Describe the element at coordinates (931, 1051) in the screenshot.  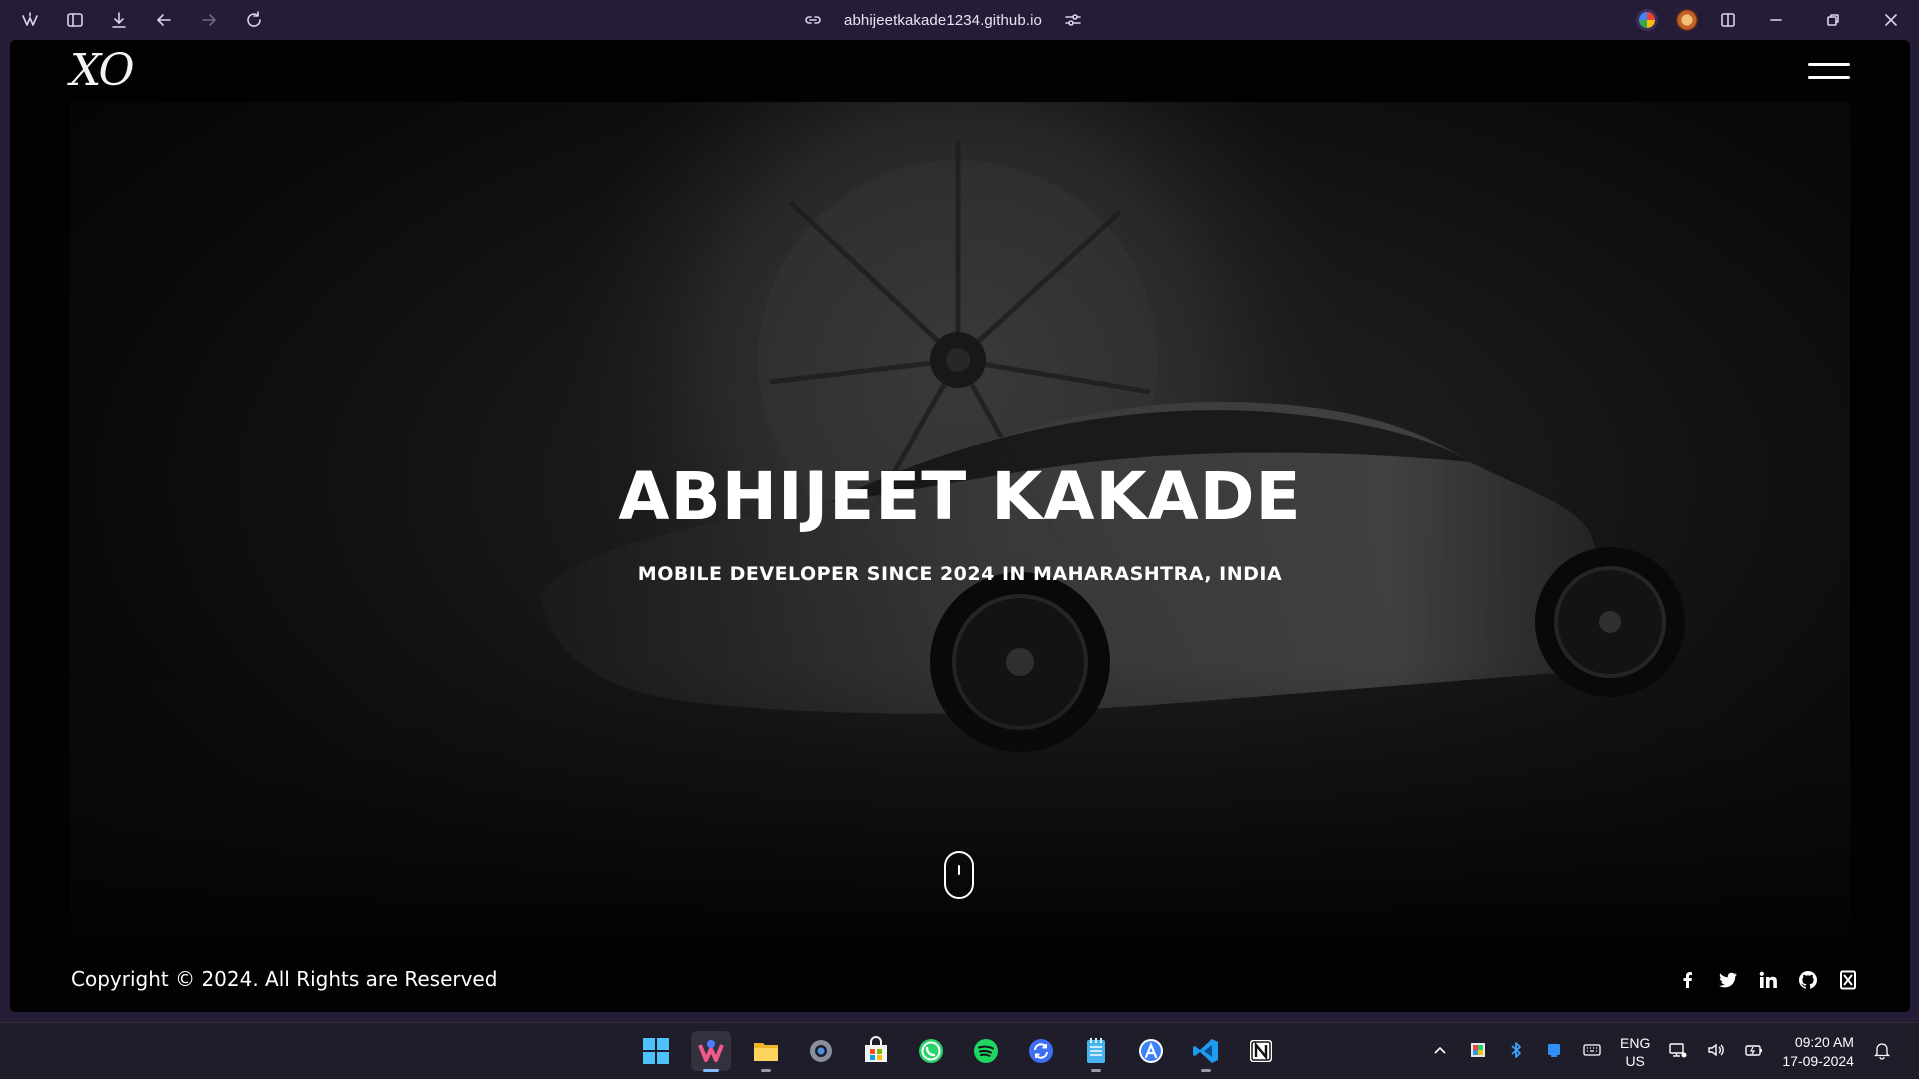
I see `whatsapp-icon` at that location.